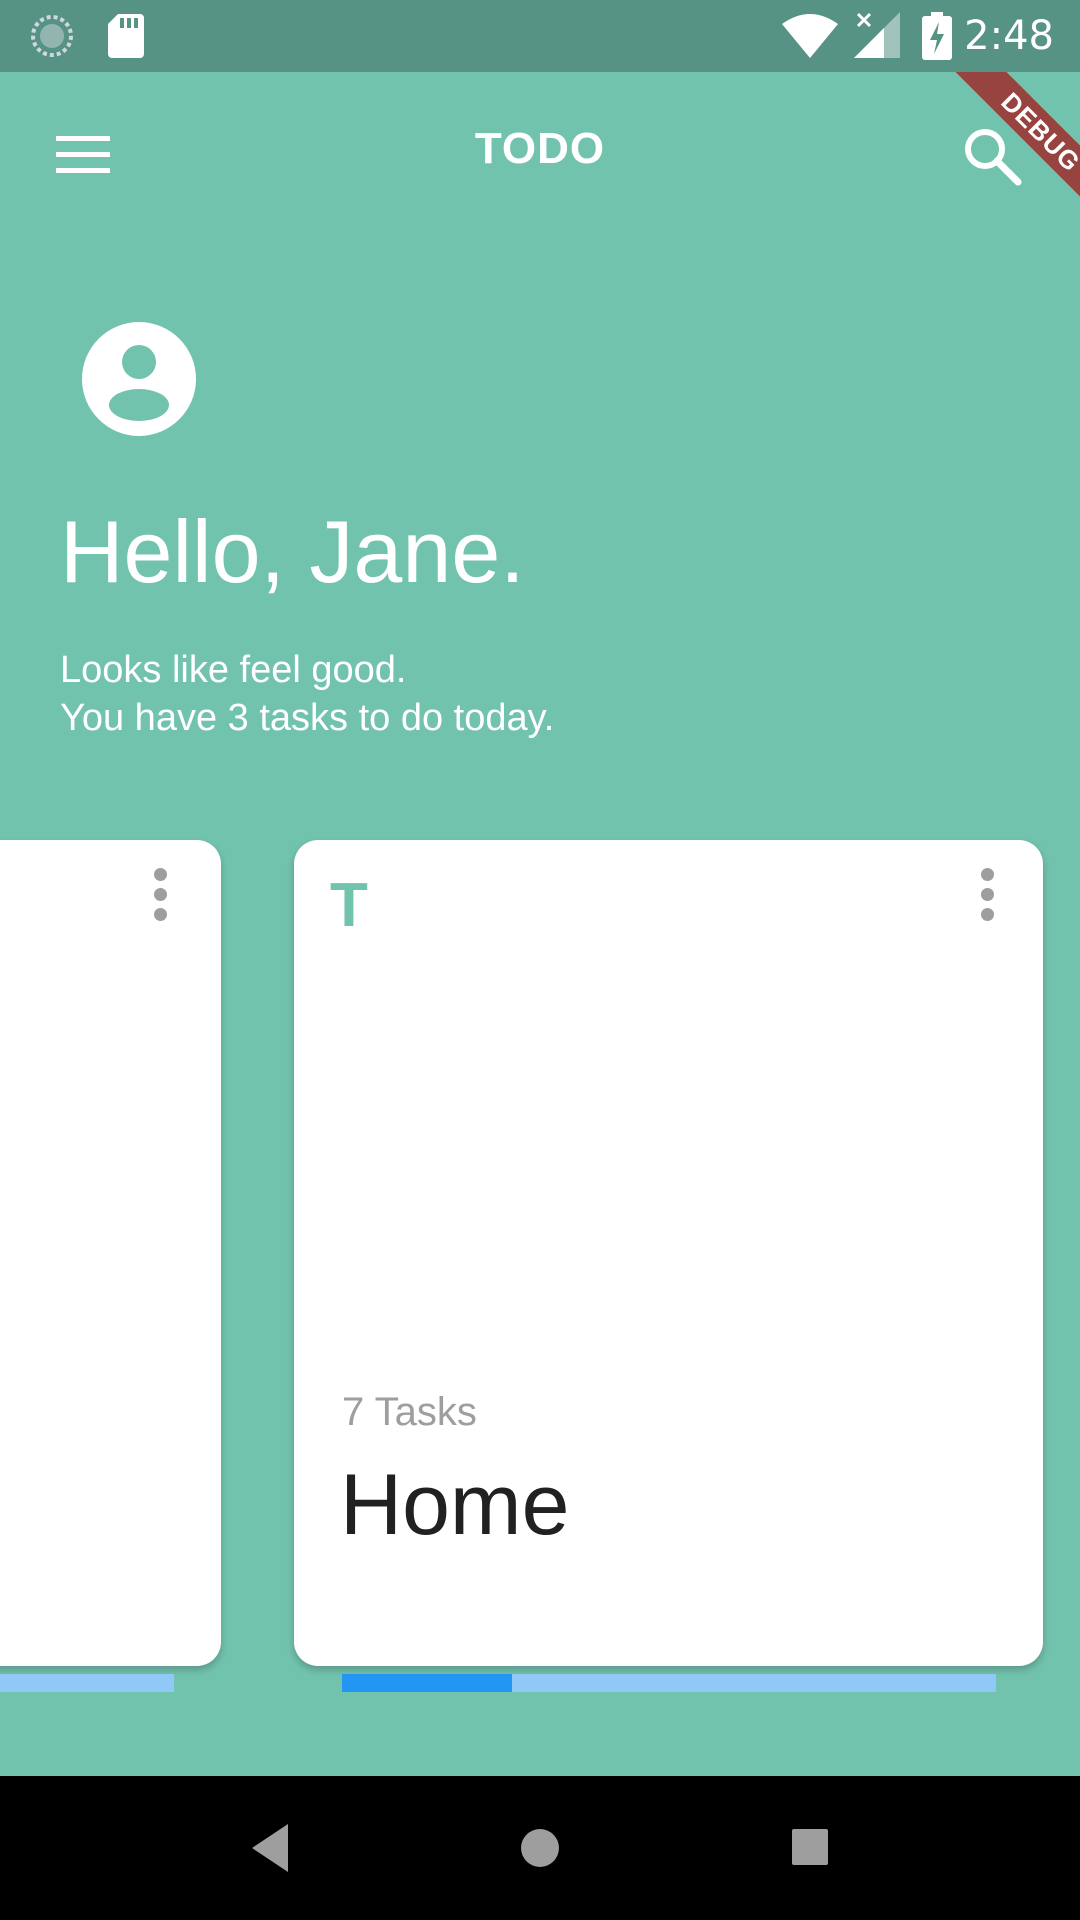  What do you see at coordinates (307, 718) in the screenshot?
I see `subtitle-line-2: You have 3 tasks to do today.` at bounding box center [307, 718].